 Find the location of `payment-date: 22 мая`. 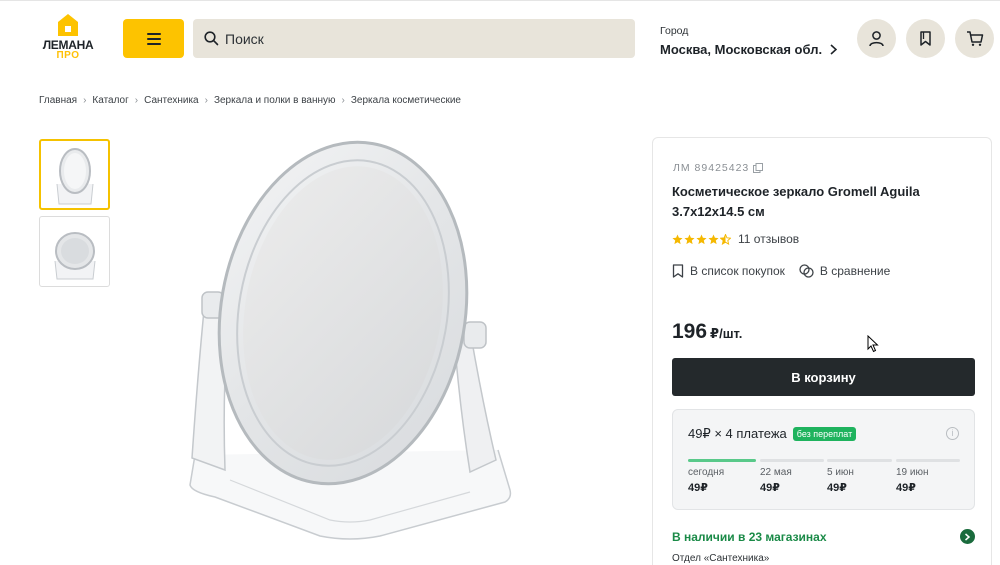

payment-date: 22 мая is located at coordinates (776, 472).